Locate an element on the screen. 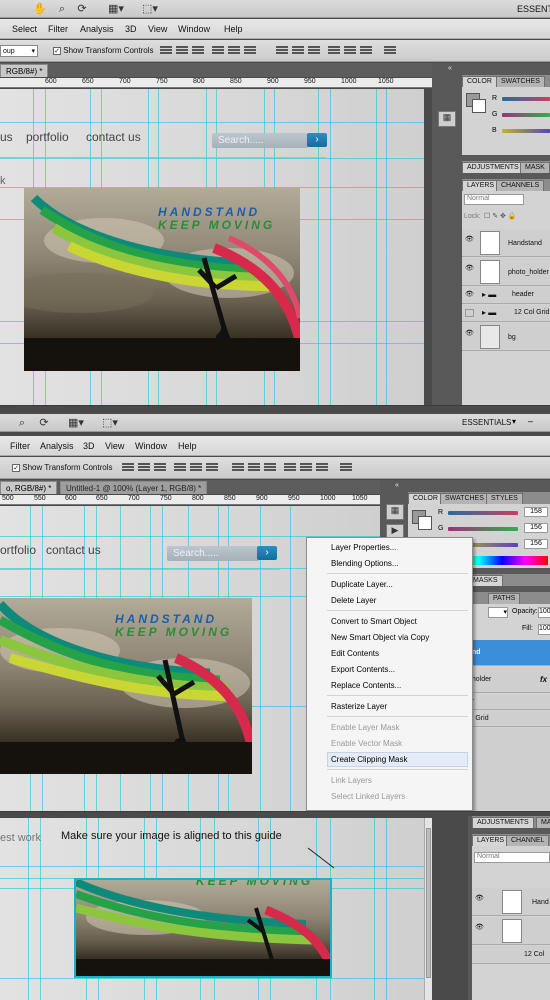 The image size is (550, 1000). distribute-right-icon is located at coordinates (322, 467).